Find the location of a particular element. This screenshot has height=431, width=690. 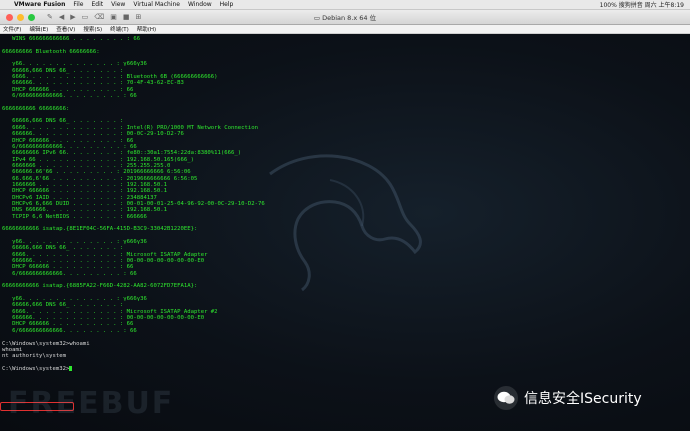

menu-view: View is located at coordinates (118, 4).